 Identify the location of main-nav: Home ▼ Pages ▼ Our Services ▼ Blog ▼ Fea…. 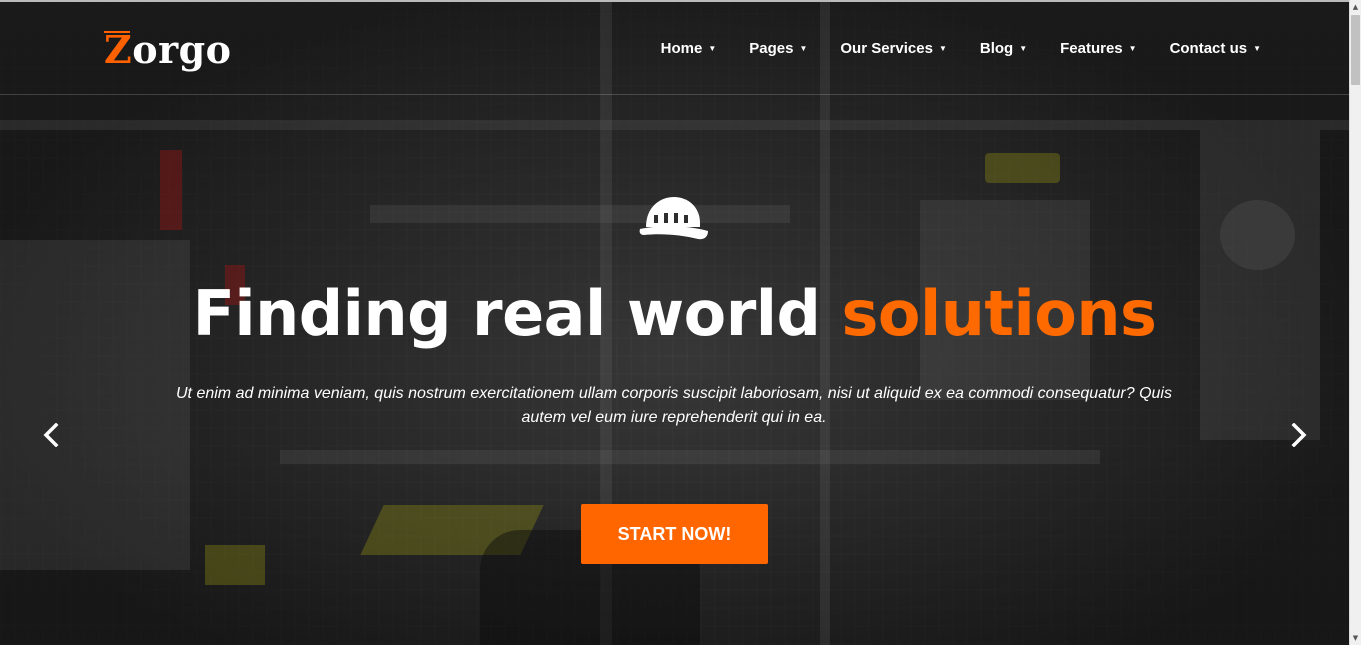
(944, 48).